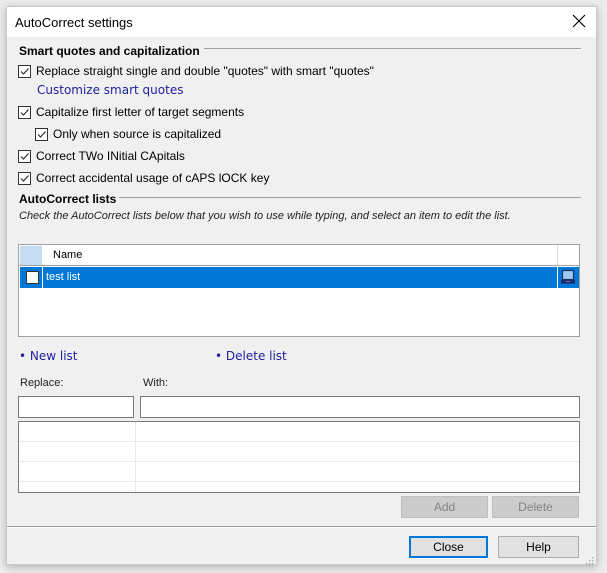 Image resolution: width=607 pixels, height=573 pixels. What do you see at coordinates (32, 277) in the screenshot?
I see `row-checkbox` at bounding box center [32, 277].